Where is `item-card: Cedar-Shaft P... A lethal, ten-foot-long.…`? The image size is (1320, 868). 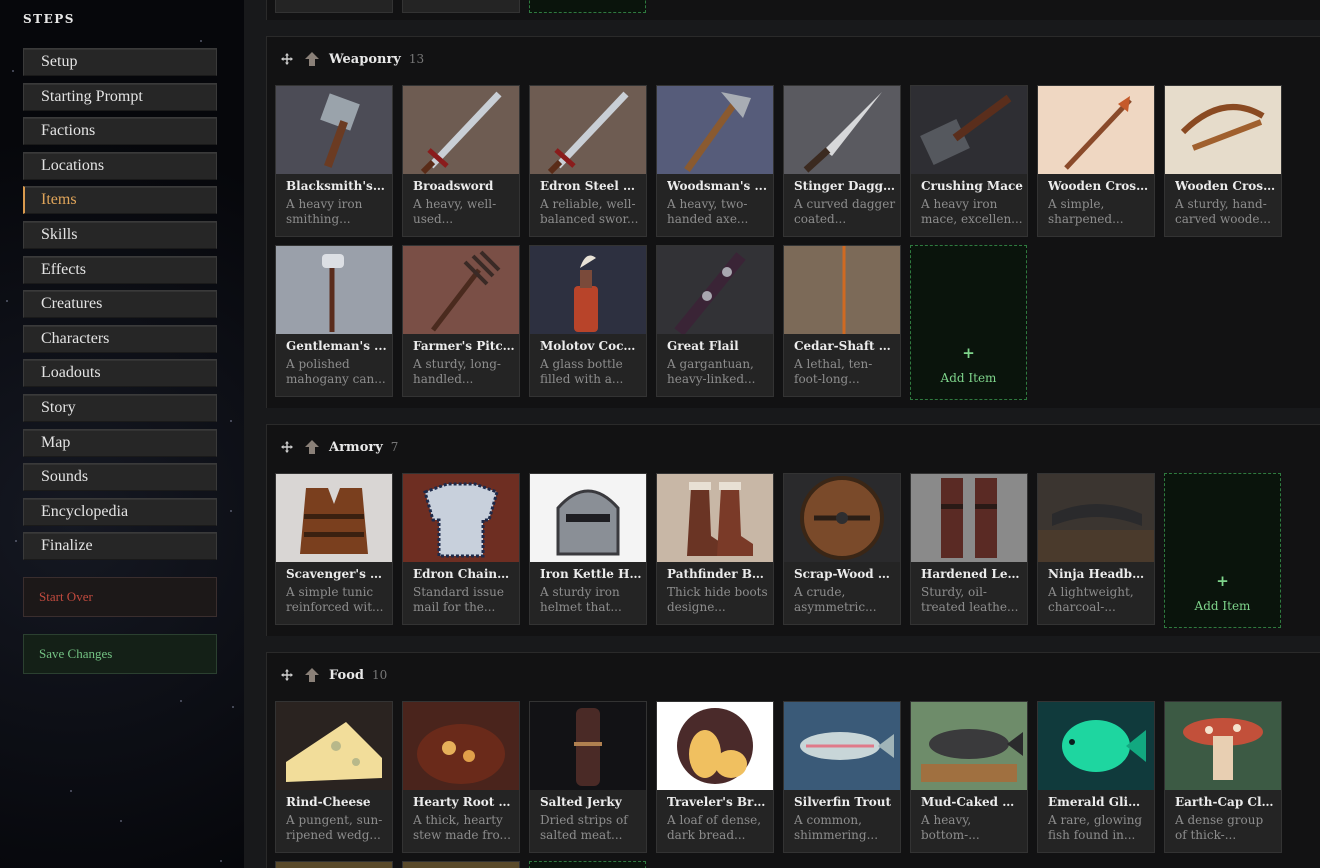 item-card: Cedar-Shaft P... A lethal, ten-foot-long.… is located at coordinates (842, 321).